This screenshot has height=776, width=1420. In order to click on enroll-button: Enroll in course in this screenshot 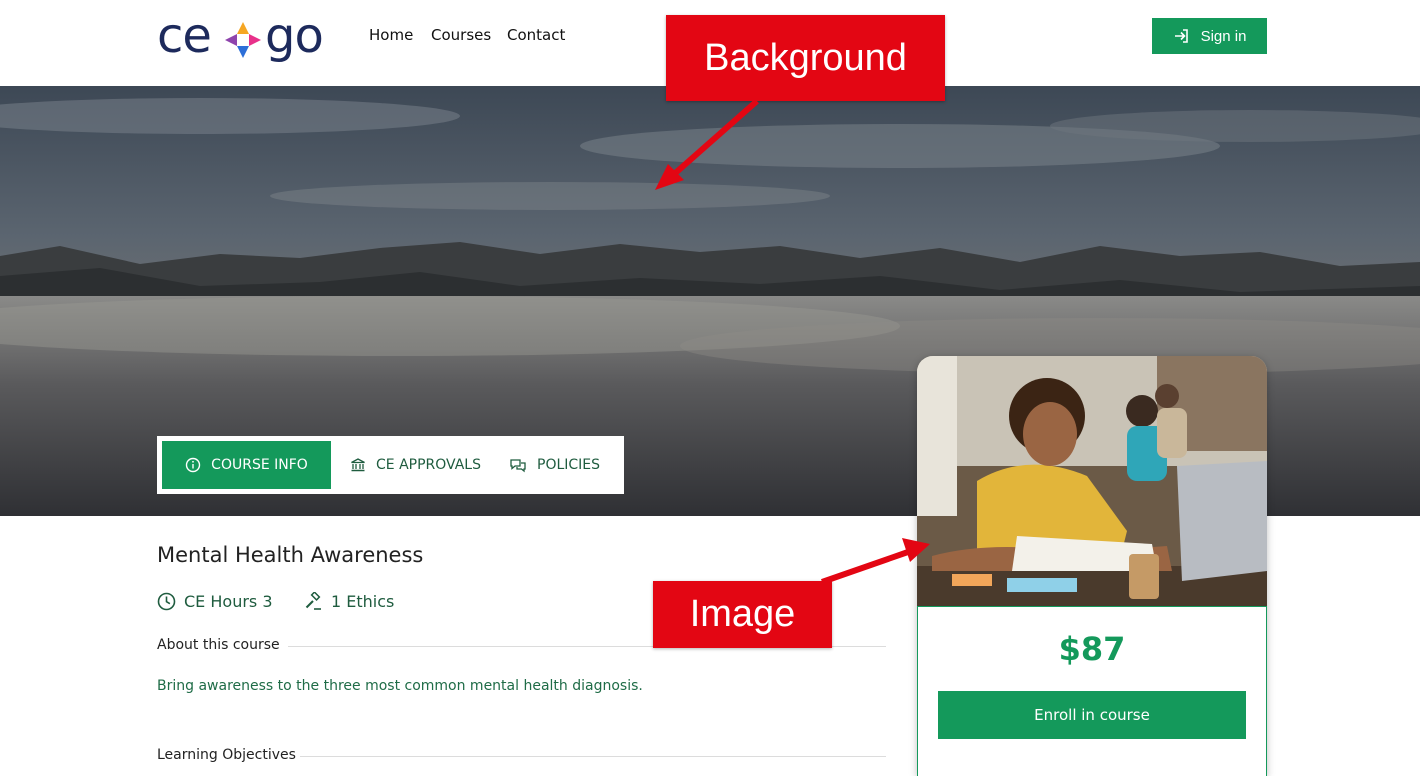, I will do `click(1092, 715)`.